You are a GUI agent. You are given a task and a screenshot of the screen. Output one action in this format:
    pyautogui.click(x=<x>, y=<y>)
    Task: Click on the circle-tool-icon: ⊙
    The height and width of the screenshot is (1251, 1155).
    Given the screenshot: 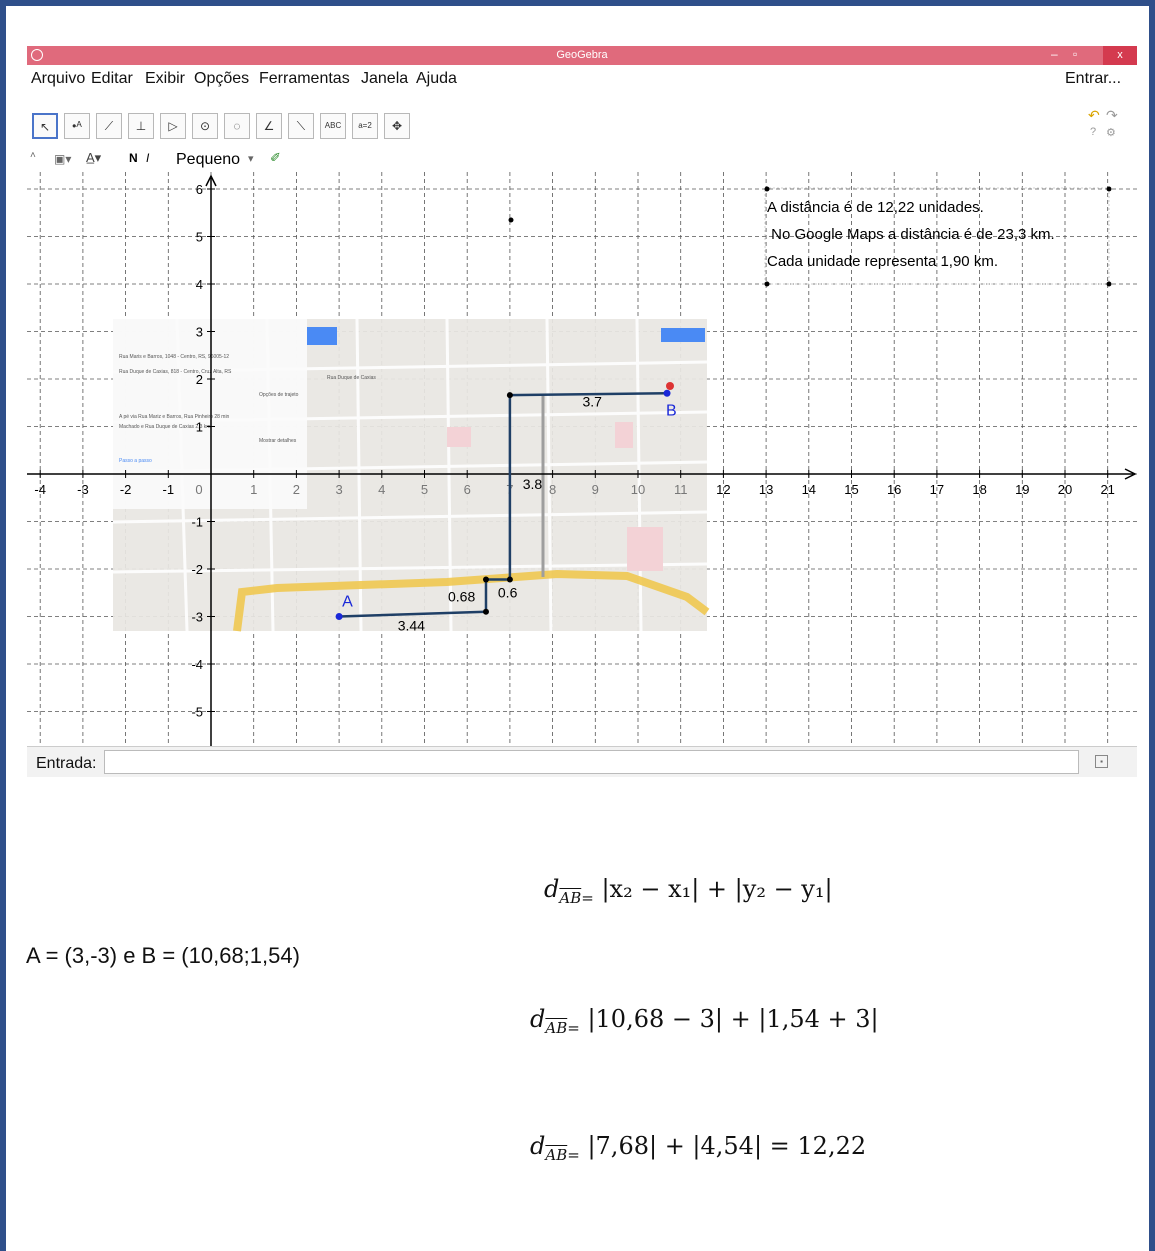 What is the action you would take?
    pyautogui.click(x=205, y=126)
    